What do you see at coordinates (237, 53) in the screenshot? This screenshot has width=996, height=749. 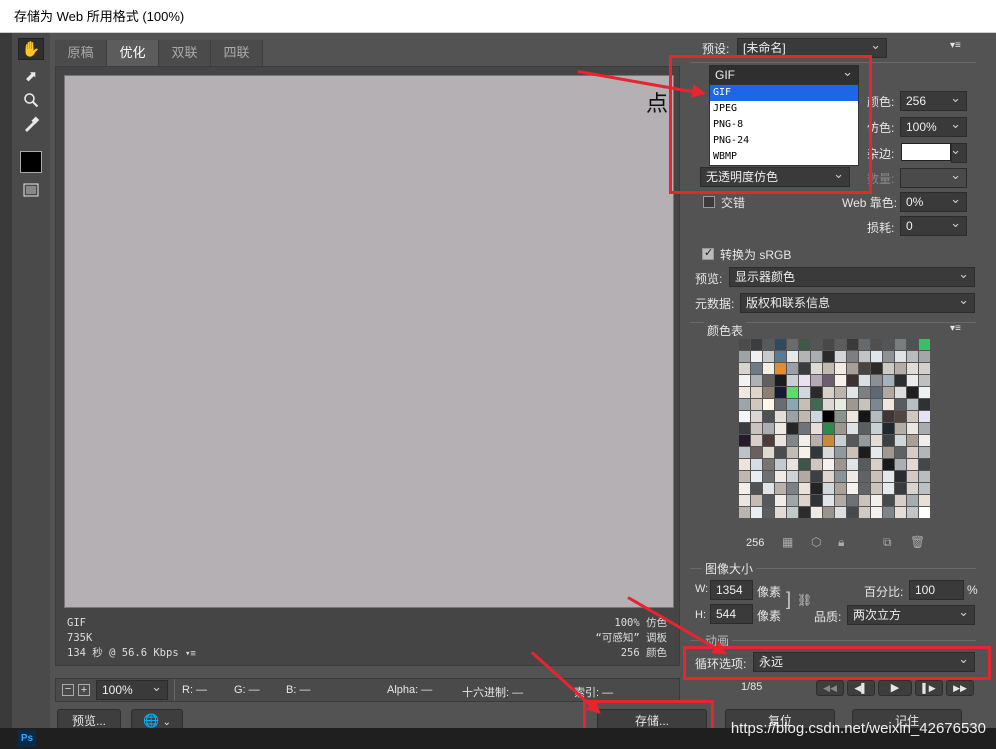 I see `tab-4up: 四联` at bounding box center [237, 53].